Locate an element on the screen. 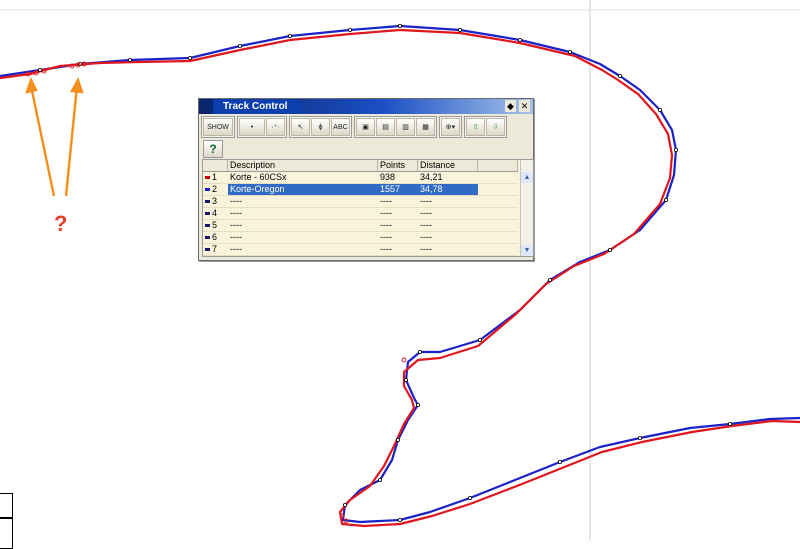 This screenshot has height=549, width=800. center-dropdown-icon: ⊕▾ is located at coordinates (450, 127).